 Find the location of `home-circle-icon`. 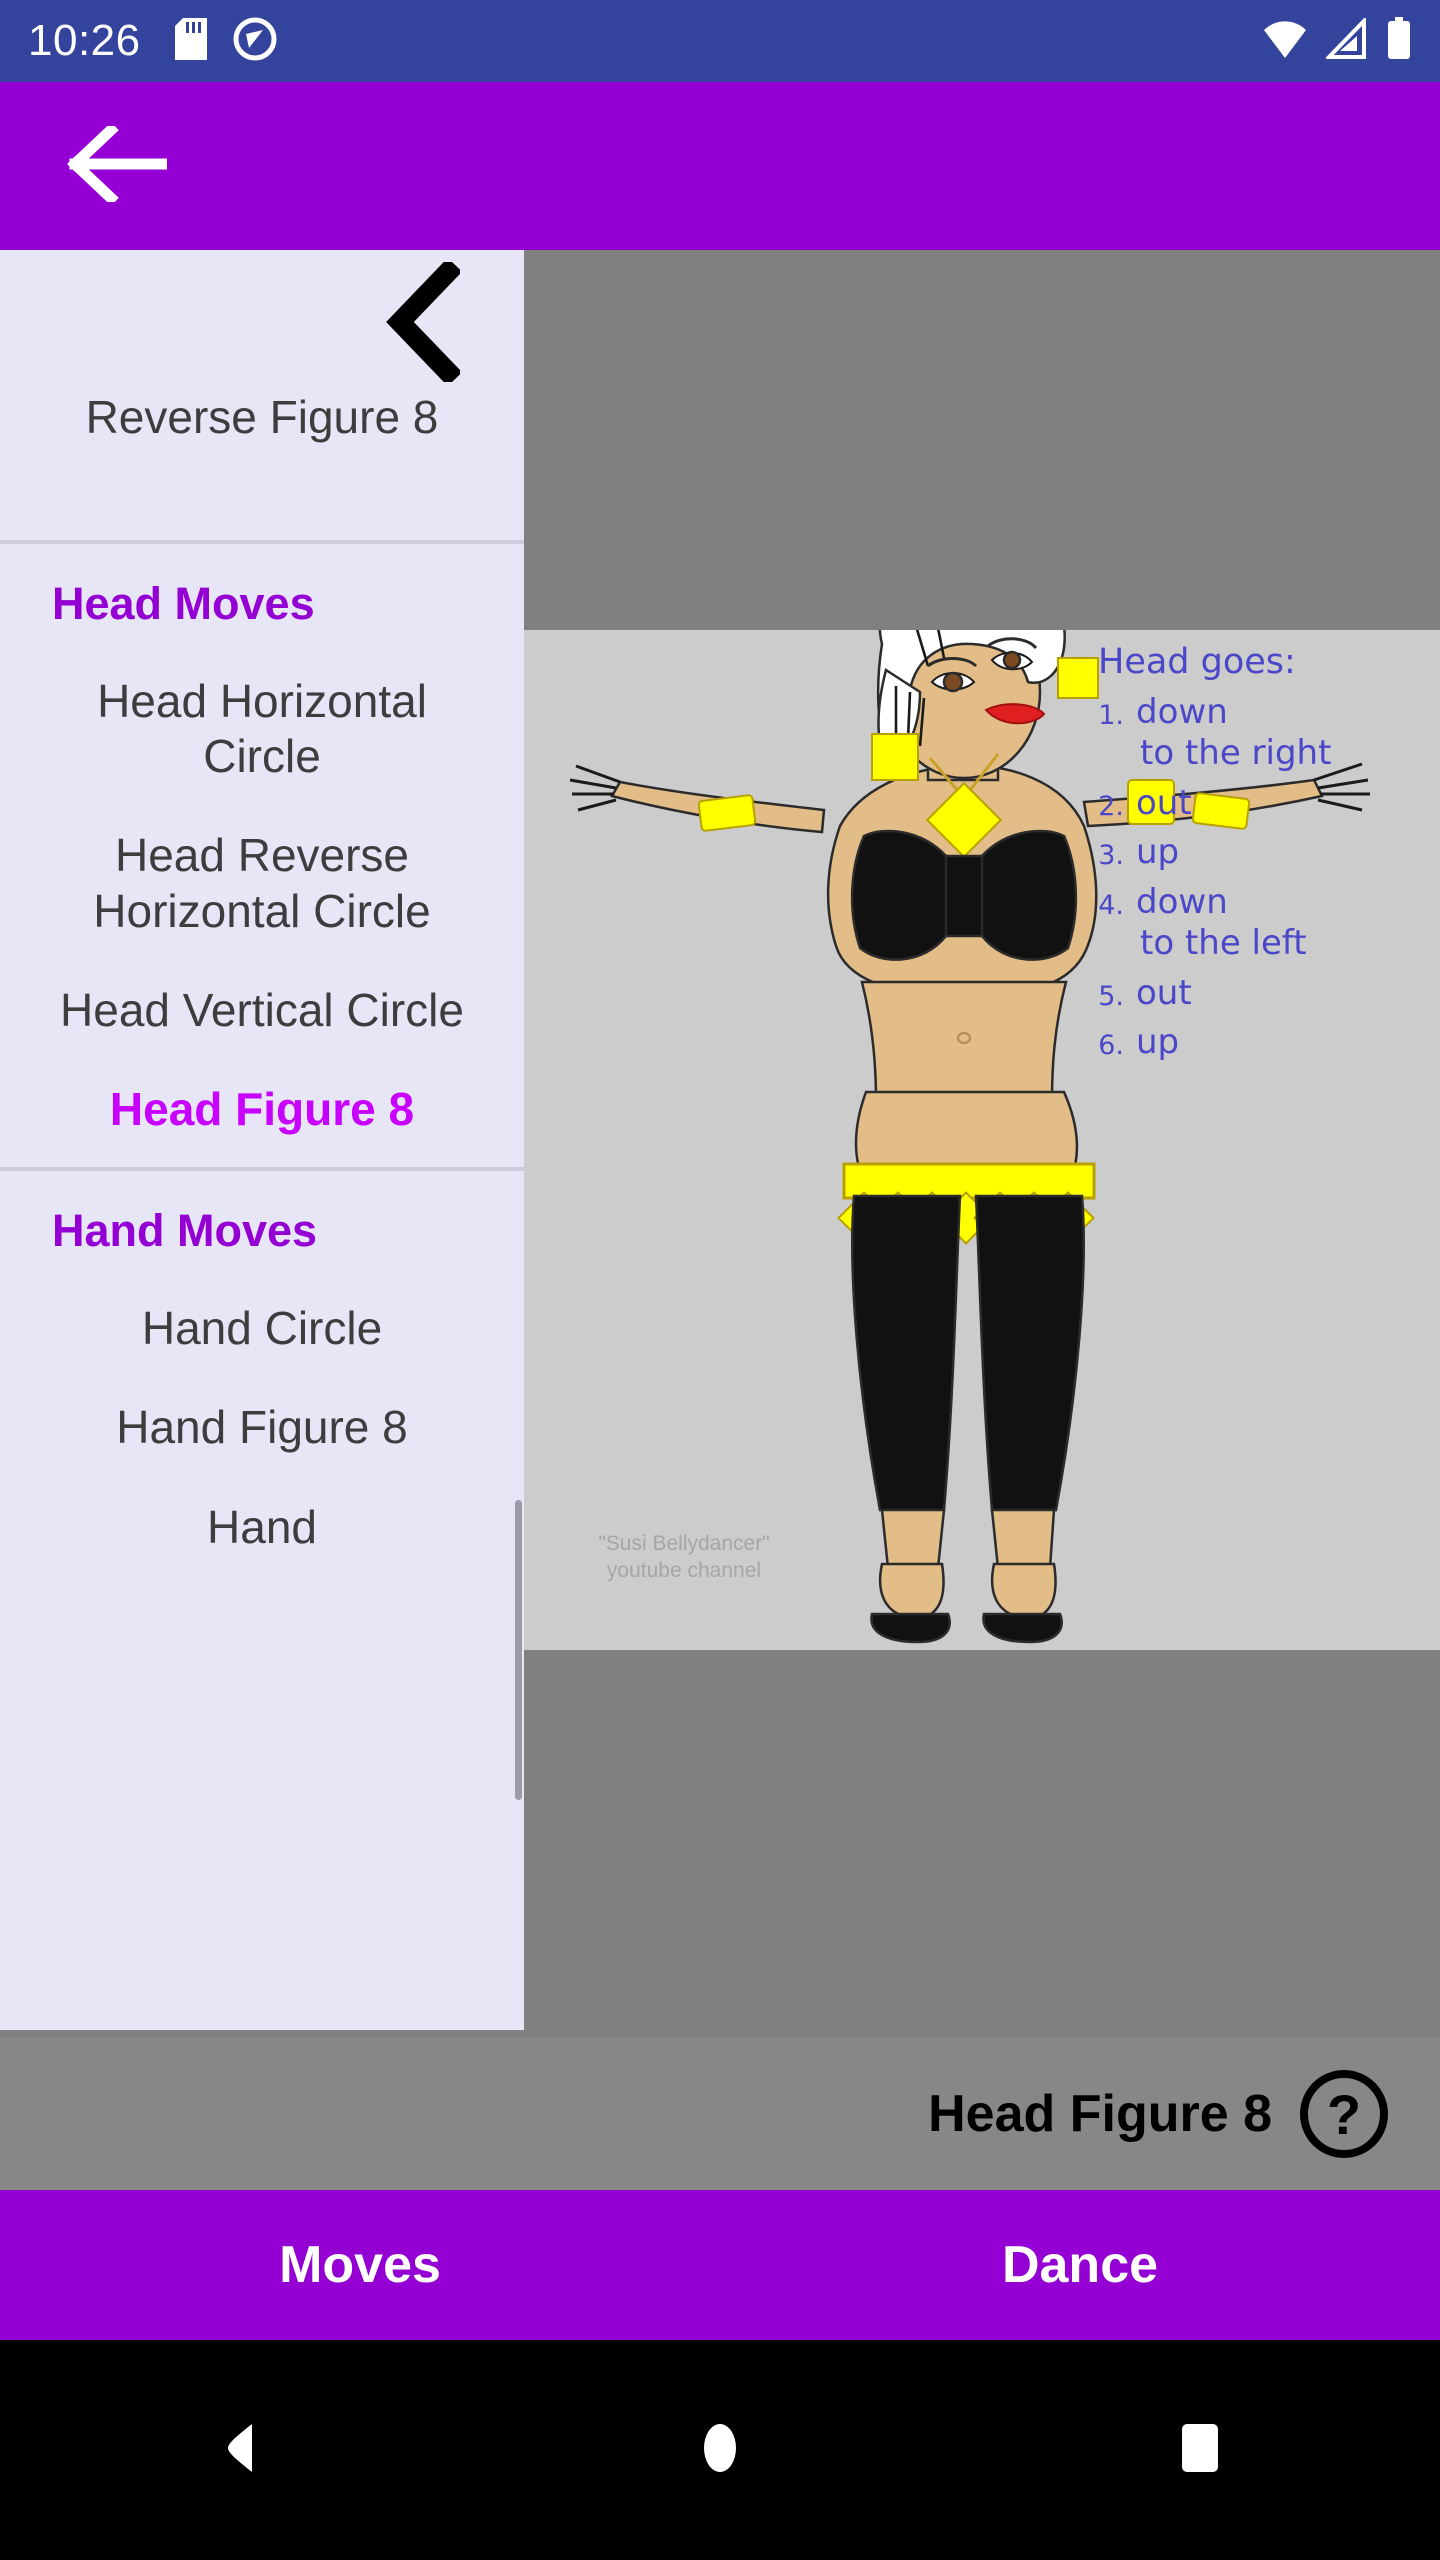

home-circle-icon is located at coordinates (720, 2450).